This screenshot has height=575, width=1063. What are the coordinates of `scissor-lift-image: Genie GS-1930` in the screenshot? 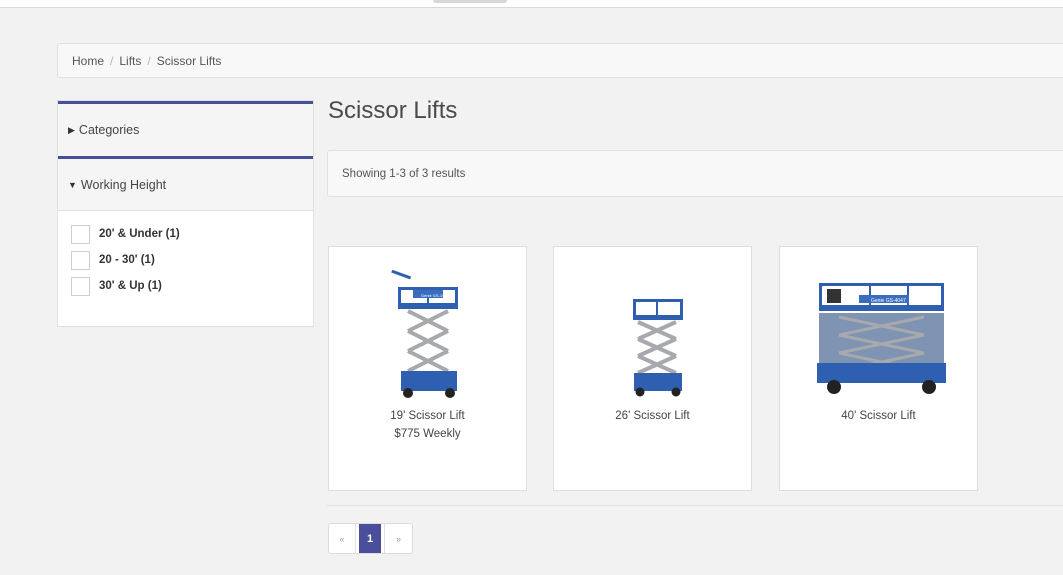 It's located at (424, 333).